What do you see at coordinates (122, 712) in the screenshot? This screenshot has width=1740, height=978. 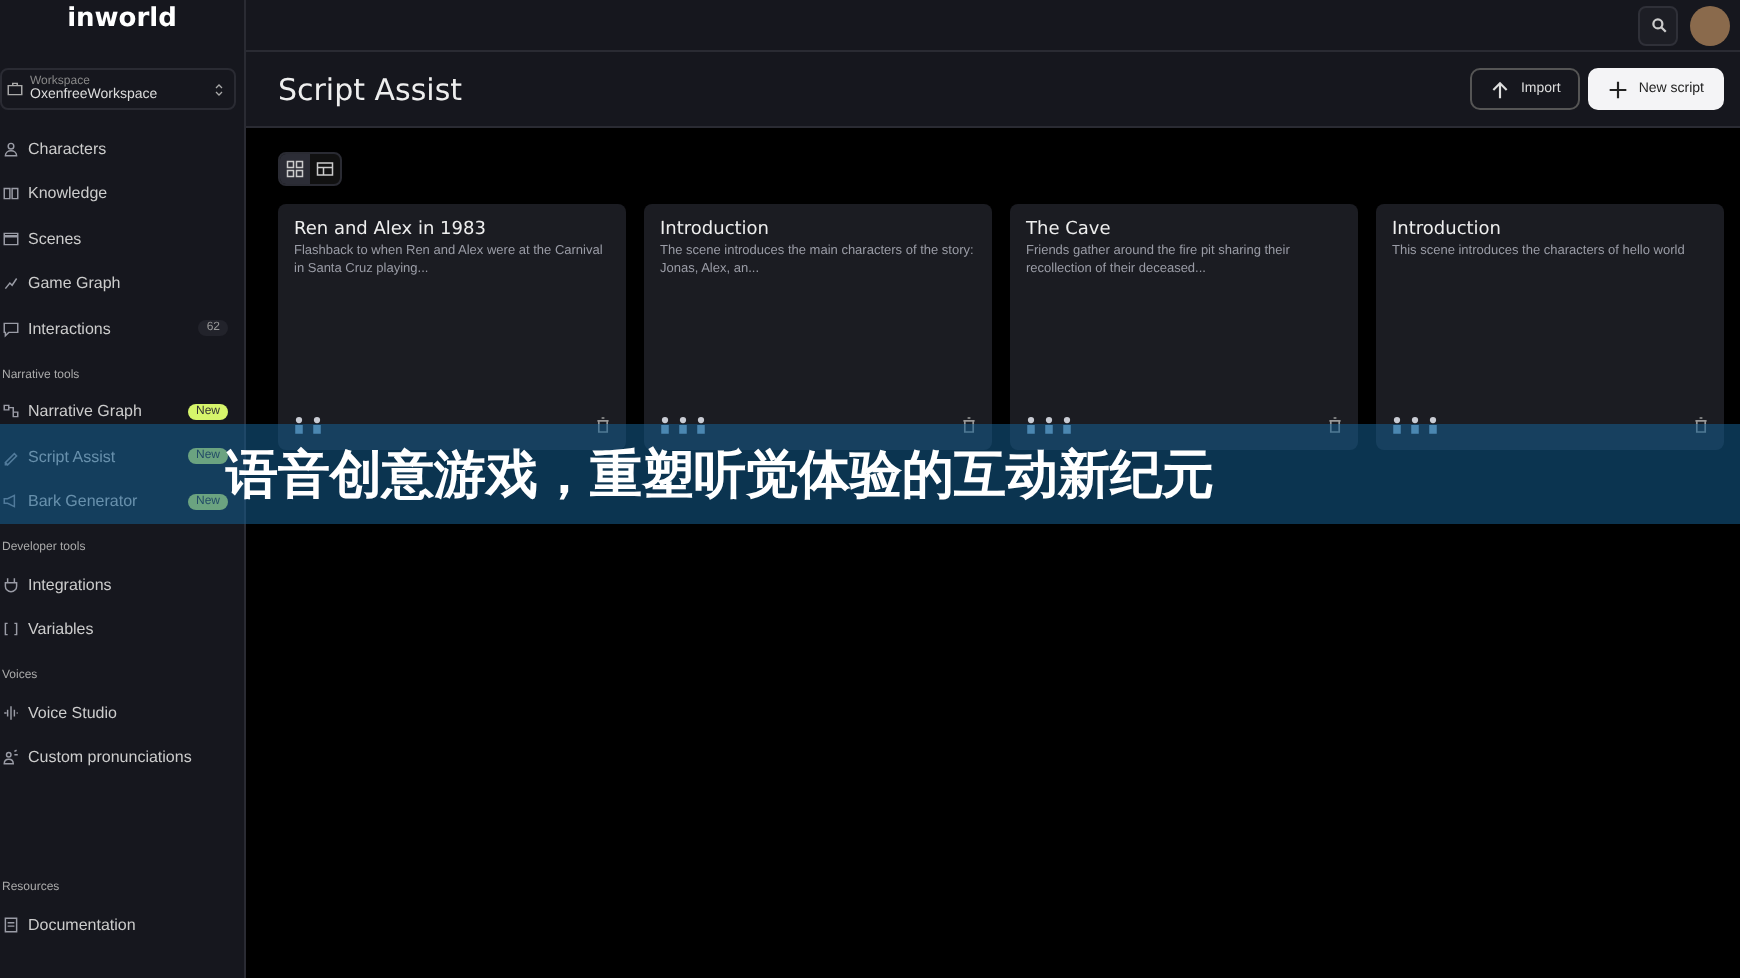 I see `sidebar-item: Voice Studio` at bounding box center [122, 712].